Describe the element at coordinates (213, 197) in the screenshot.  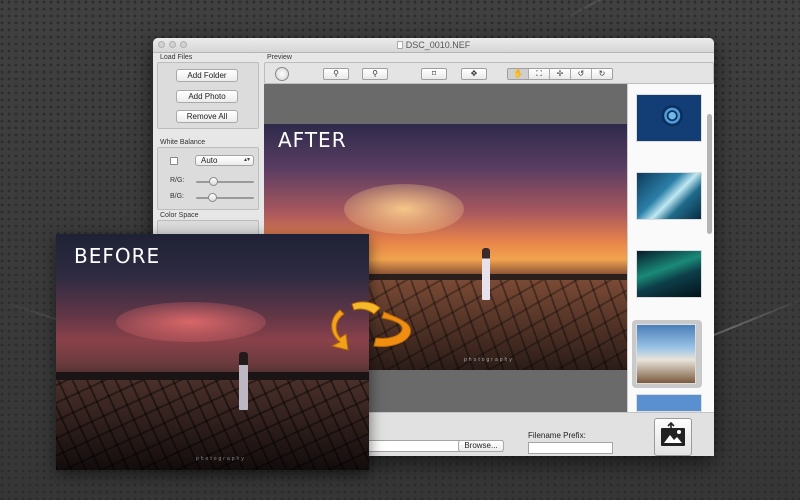
I see `bg-slider-knob` at that location.